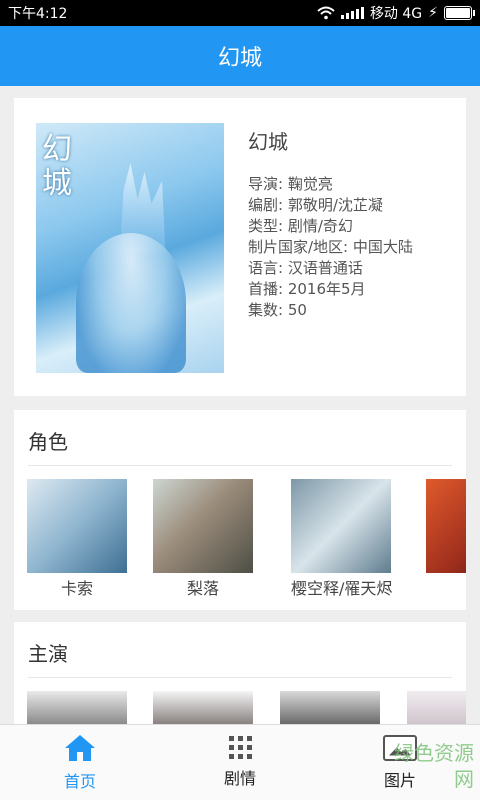  What do you see at coordinates (290, 184) in the screenshot?
I see `detail-director: 导演: 鞠觉亮` at bounding box center [290, 184].